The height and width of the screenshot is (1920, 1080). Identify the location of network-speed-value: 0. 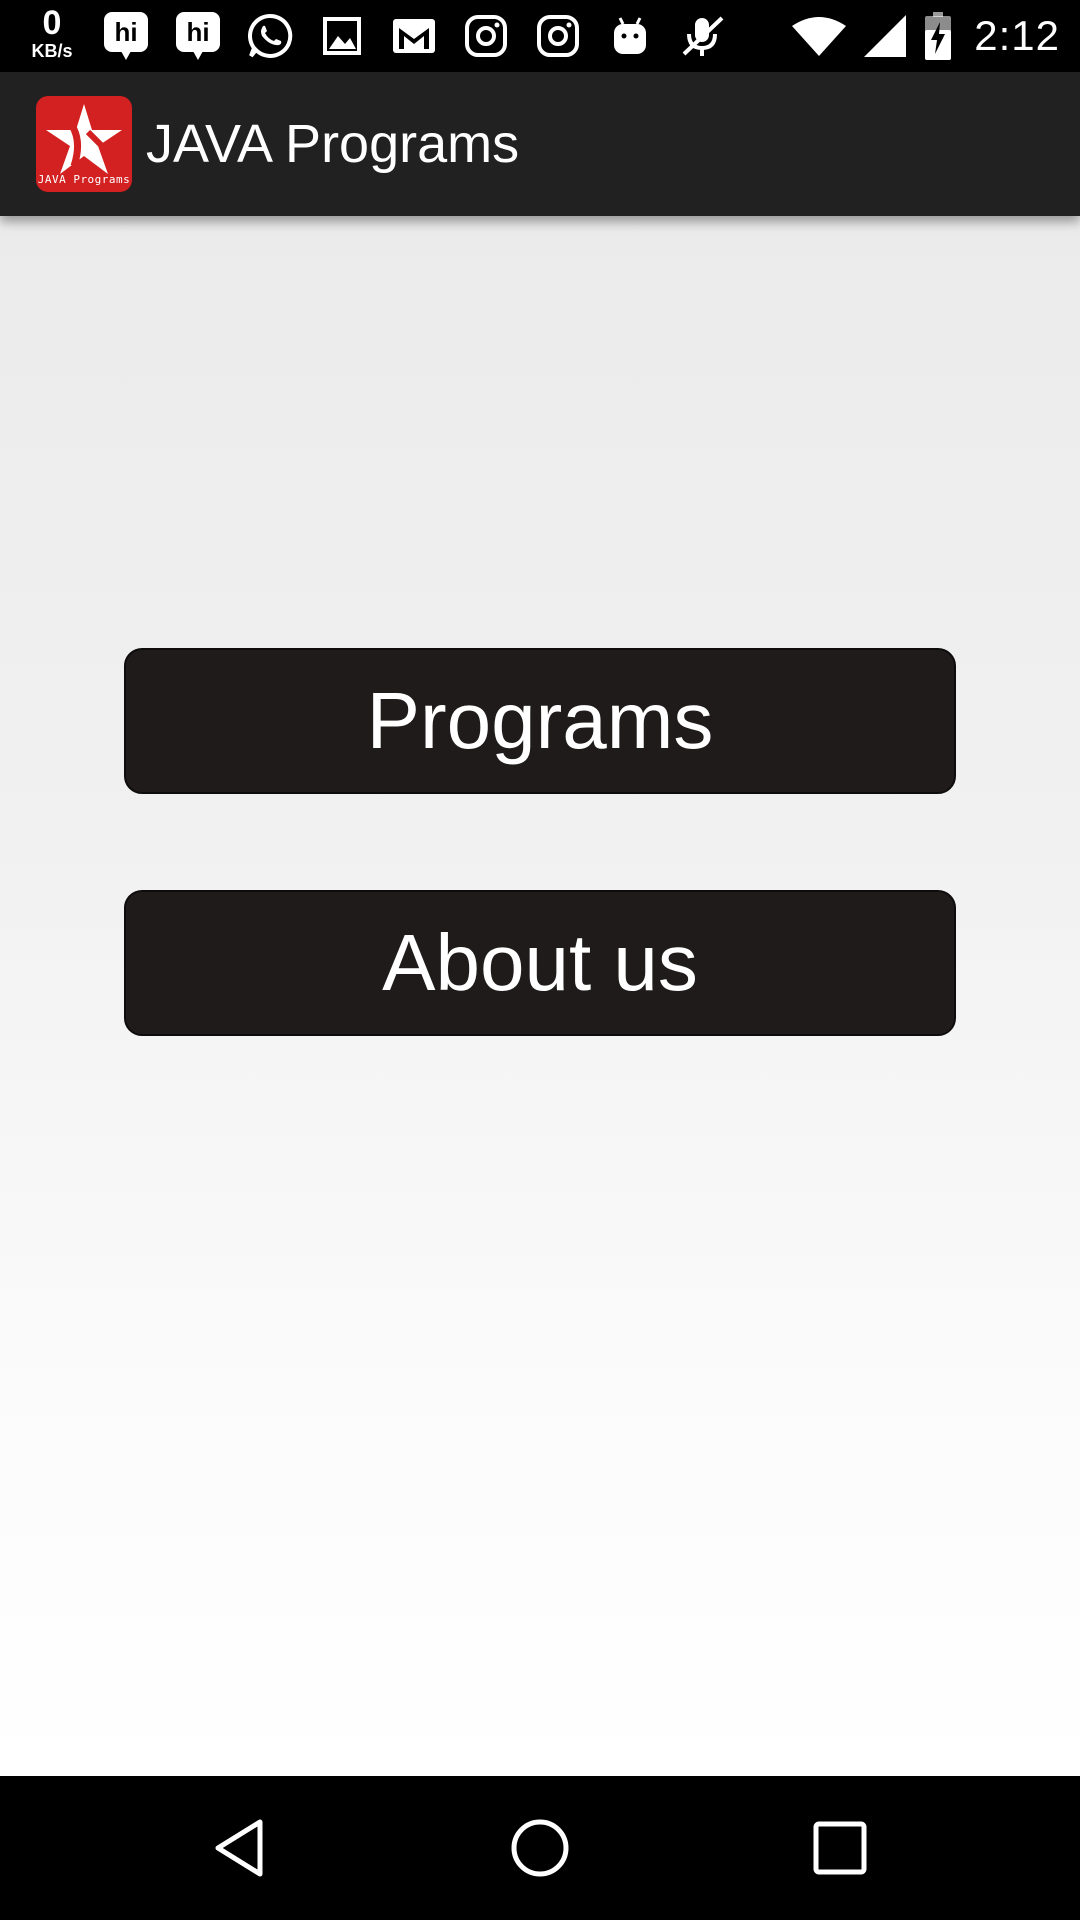
(52, 23).